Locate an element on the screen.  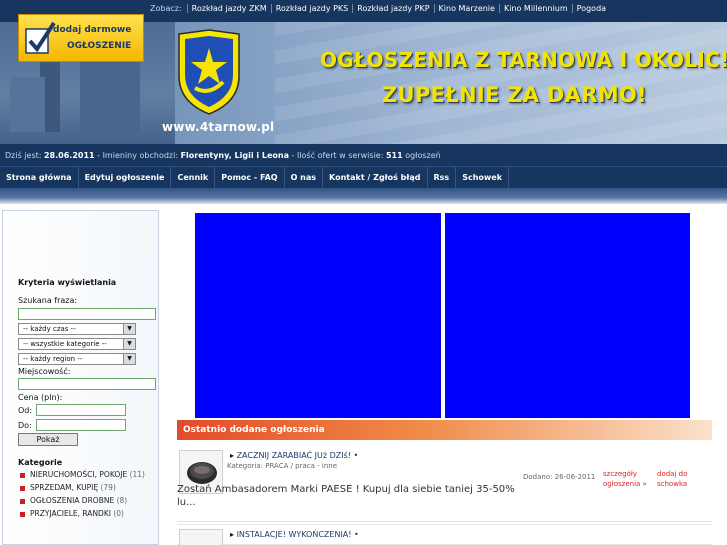
category-name: PRZYJACIELE, RANDKI is located at coordinates (70, 513).